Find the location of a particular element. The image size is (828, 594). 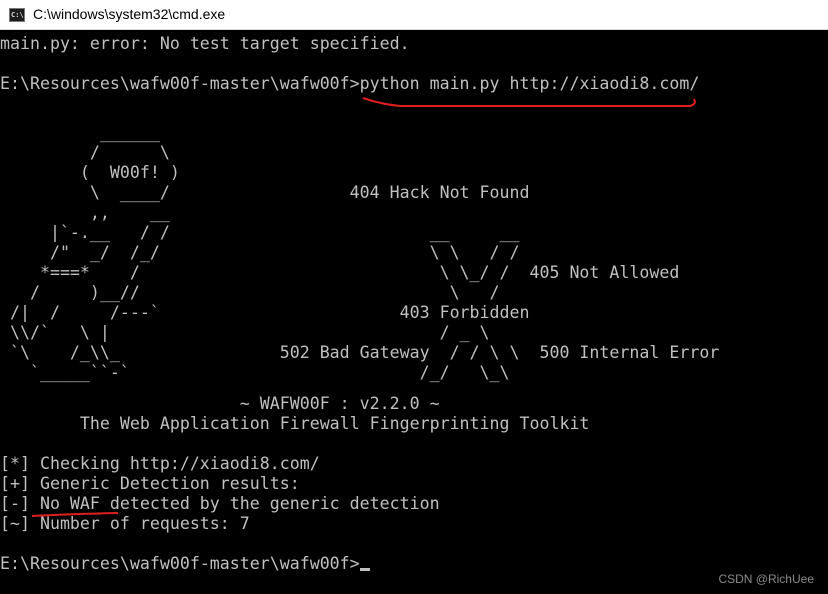

version-line: ~ WAFW00F : v2.2.0 ~ is located at coordinates (220, 403).